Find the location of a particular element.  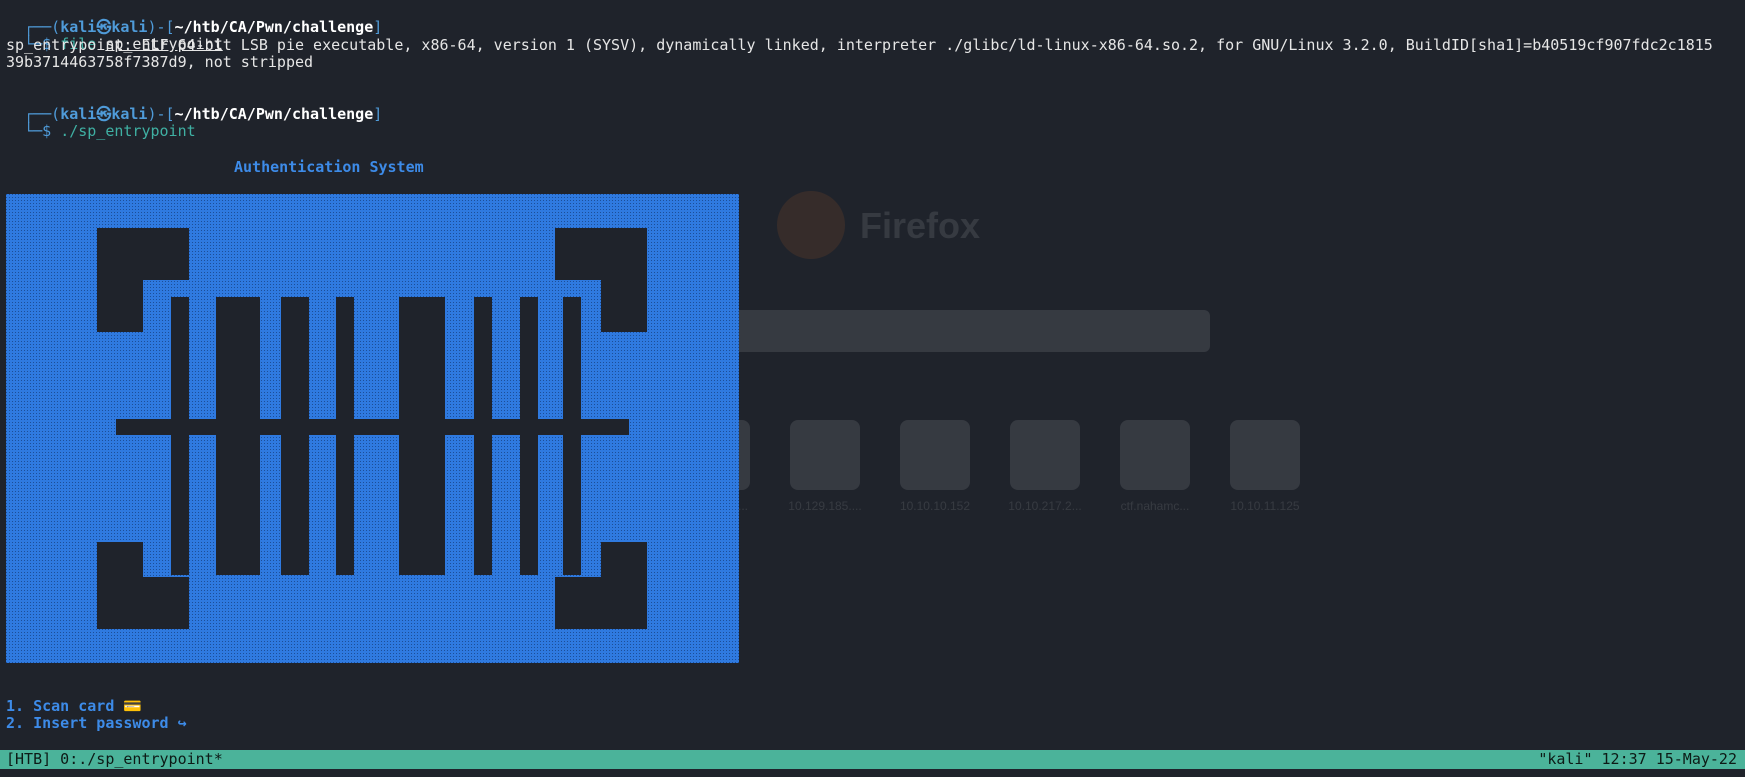

command-text: ./sp_entrypoint is located at coordinates (128, 131).